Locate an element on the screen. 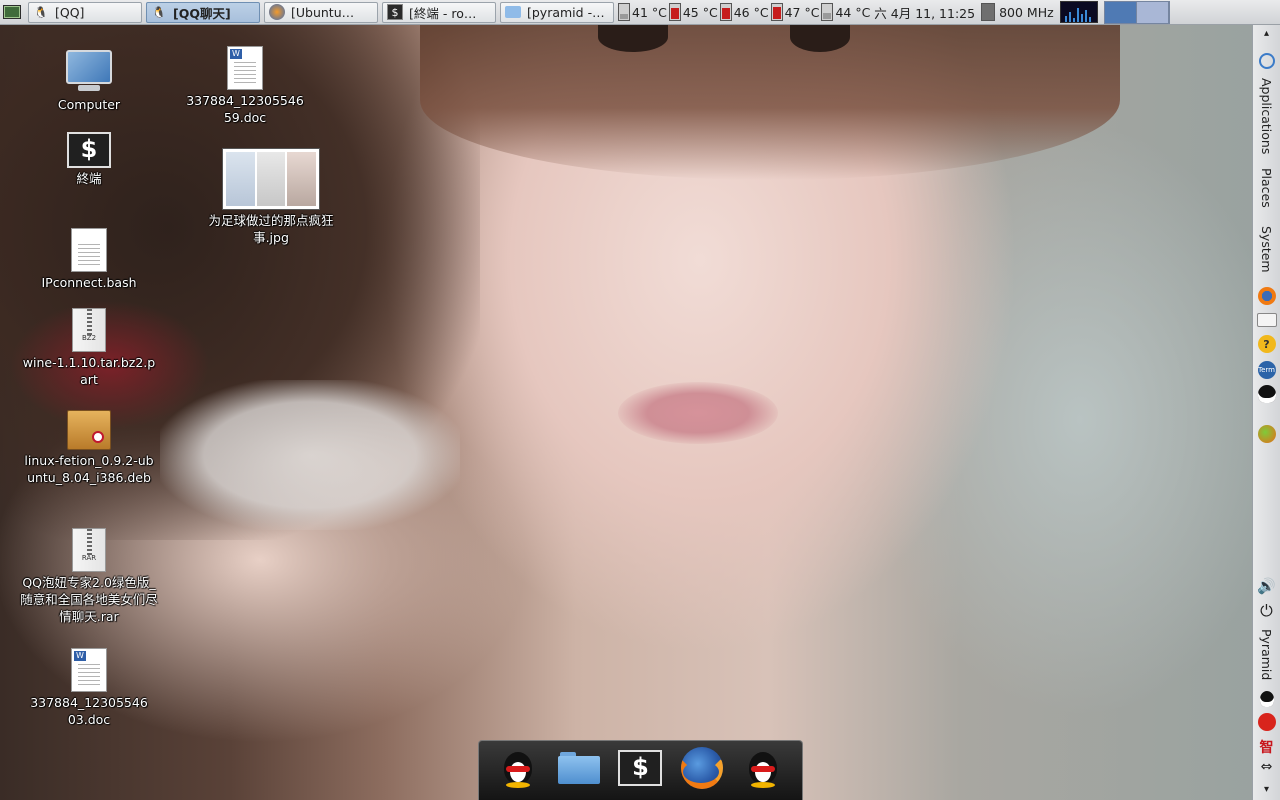 This screenshot has height=800, width=1280. tray-fetion is located at coordinates (1266, 722).